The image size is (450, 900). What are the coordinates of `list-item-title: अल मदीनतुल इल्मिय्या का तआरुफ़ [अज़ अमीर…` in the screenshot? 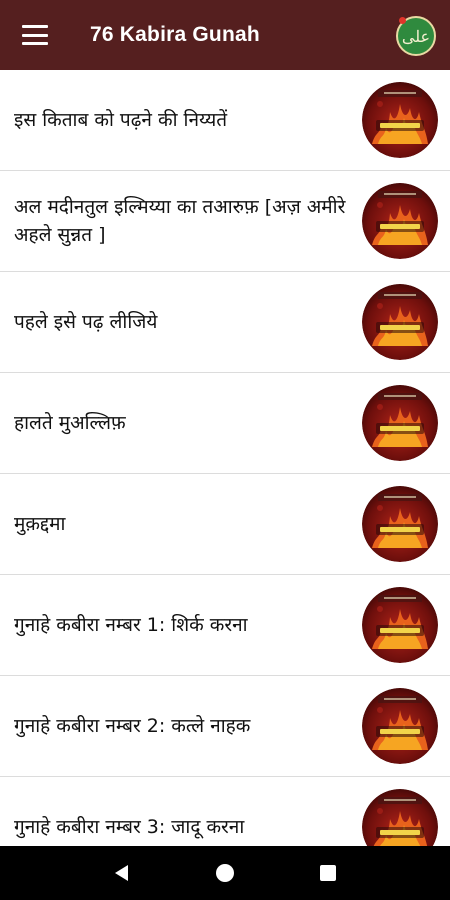 It's located at (180, 221).